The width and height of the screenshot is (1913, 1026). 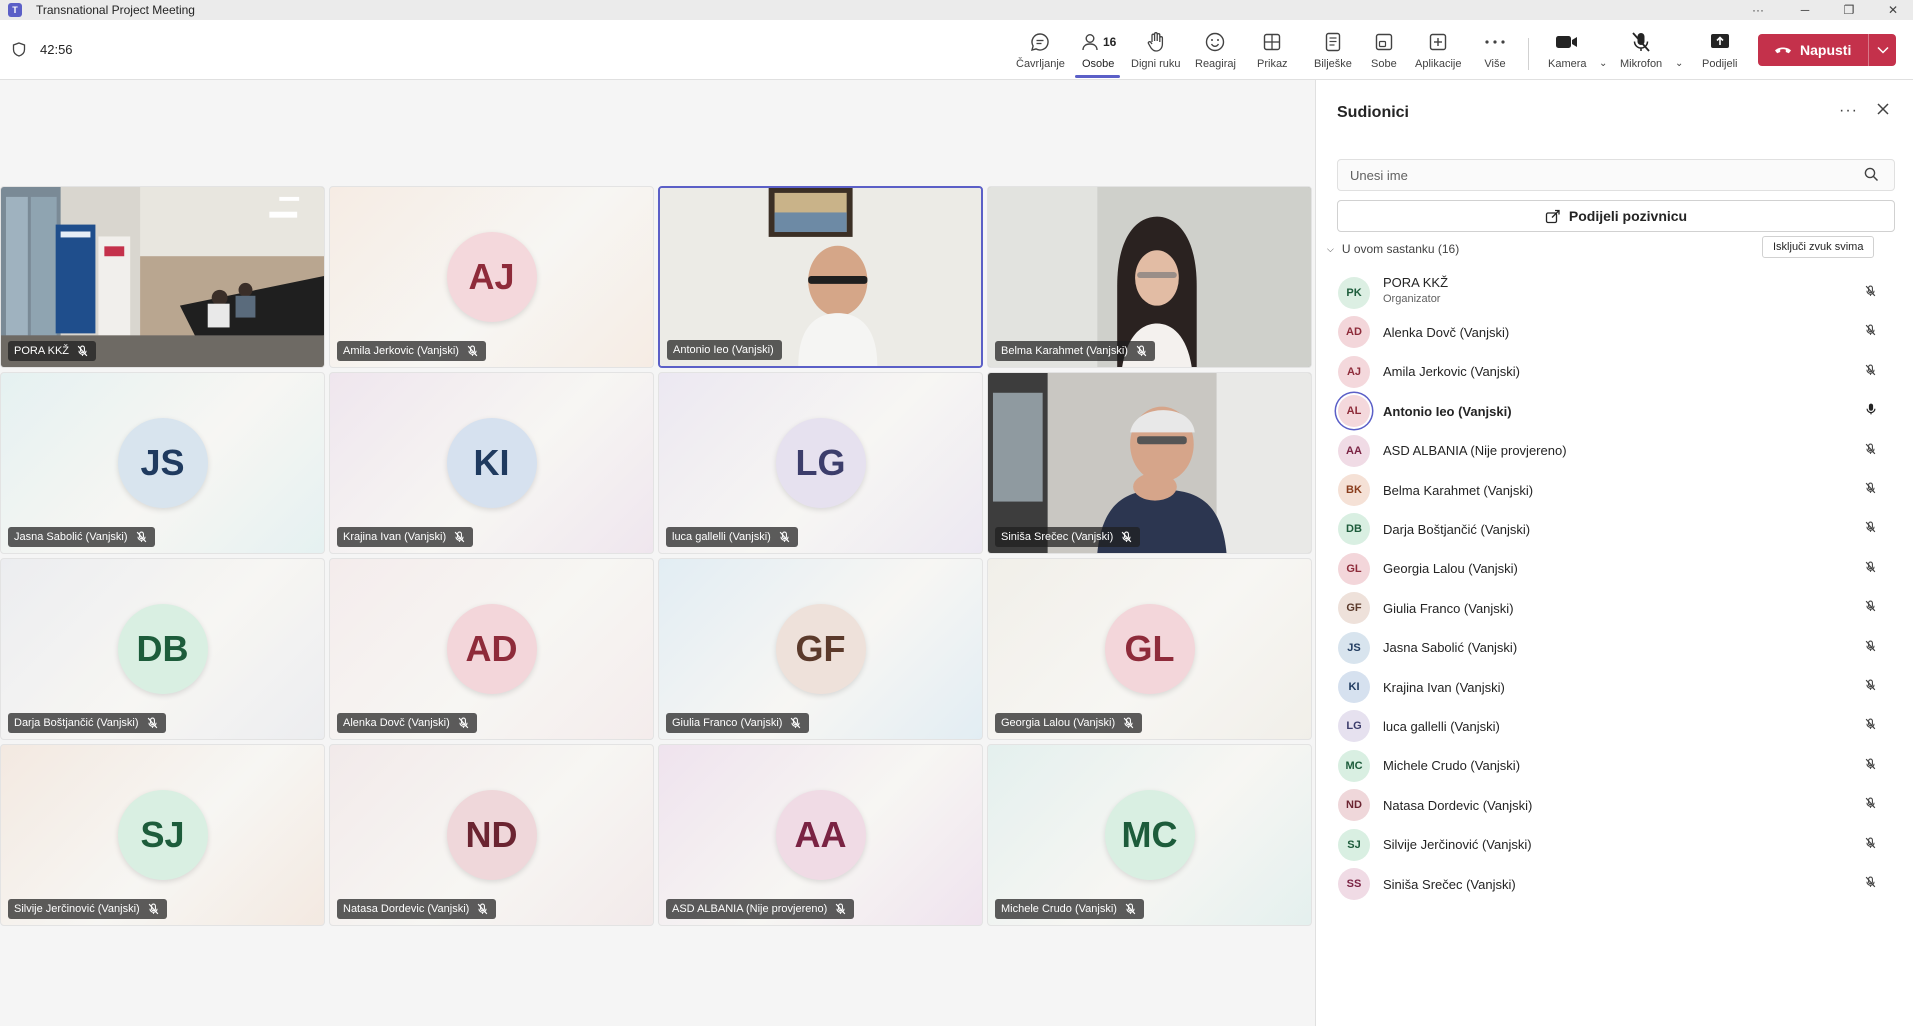 What do you see at coordinates (1805, 10) in the screenshot?
I see `minimize-button: ─` at bounding box center [1805, 10].